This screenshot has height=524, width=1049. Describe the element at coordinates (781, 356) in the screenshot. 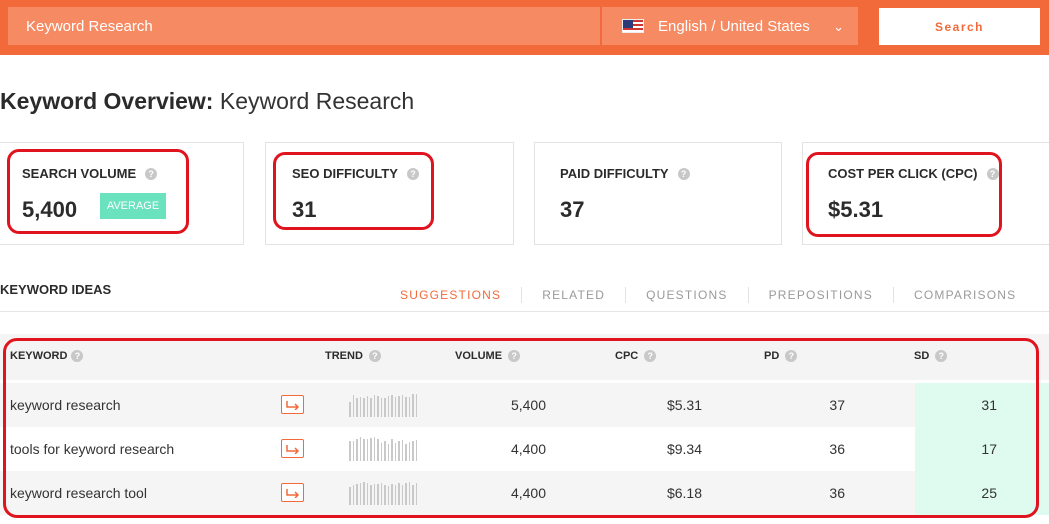

I see `column-header-pd: PD?` at that location.